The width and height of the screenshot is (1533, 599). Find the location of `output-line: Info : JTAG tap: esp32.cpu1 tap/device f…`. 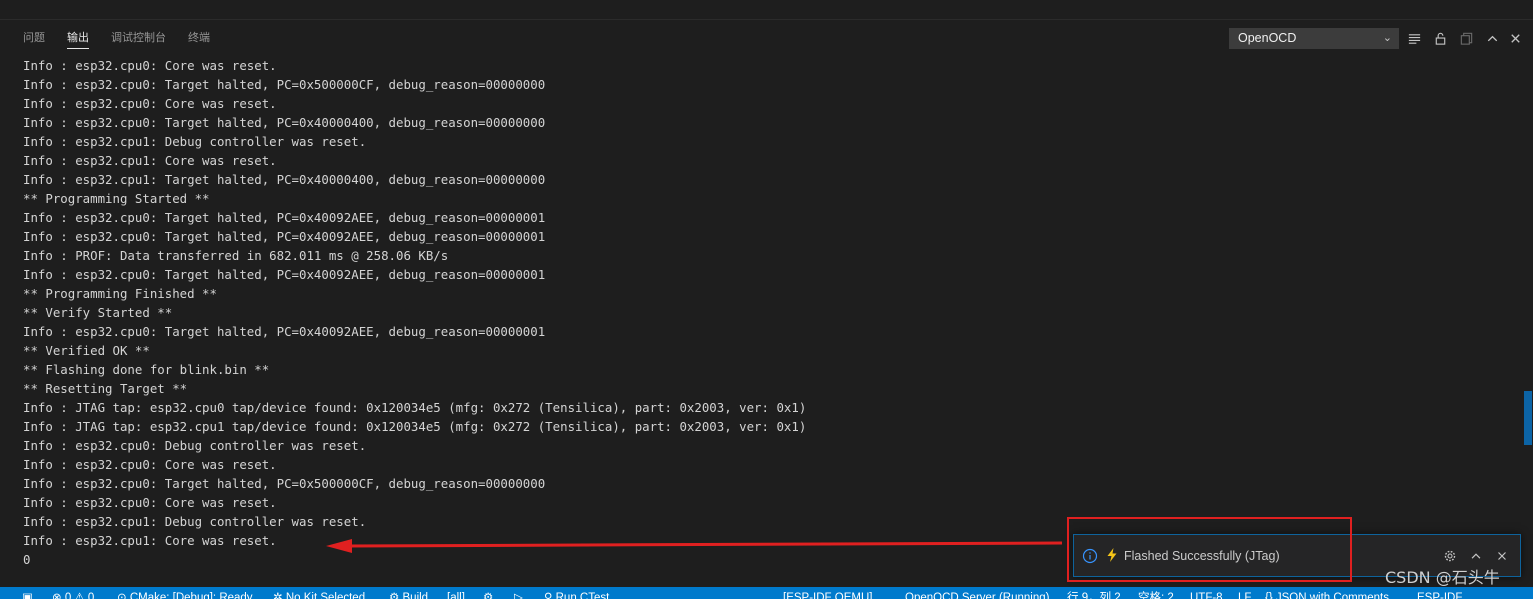

output-line: Info : JTAG tap: esp32.cpu1 tap/device f… is located at coordinates (415, 426).